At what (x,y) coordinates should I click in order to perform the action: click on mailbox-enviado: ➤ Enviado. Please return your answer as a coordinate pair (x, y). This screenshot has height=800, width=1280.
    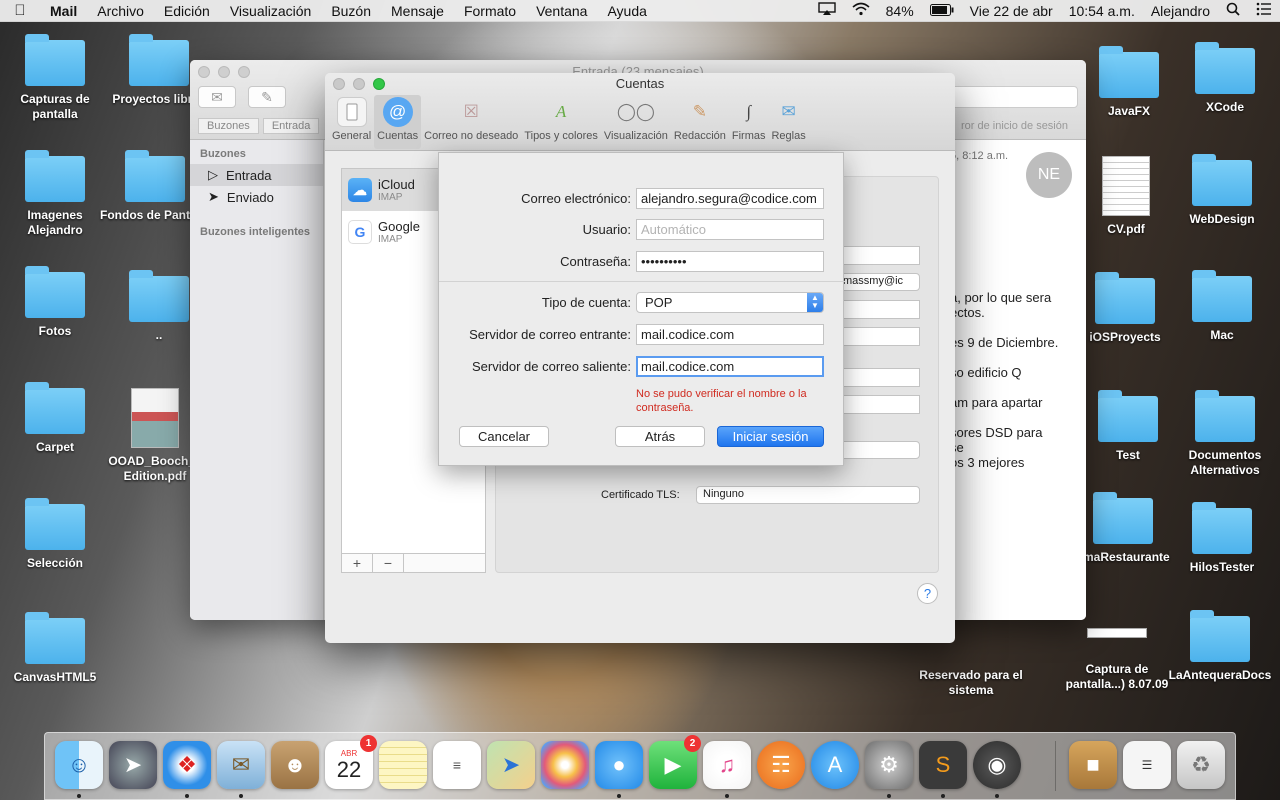
    Looking at the image, I should click on (256, 197).